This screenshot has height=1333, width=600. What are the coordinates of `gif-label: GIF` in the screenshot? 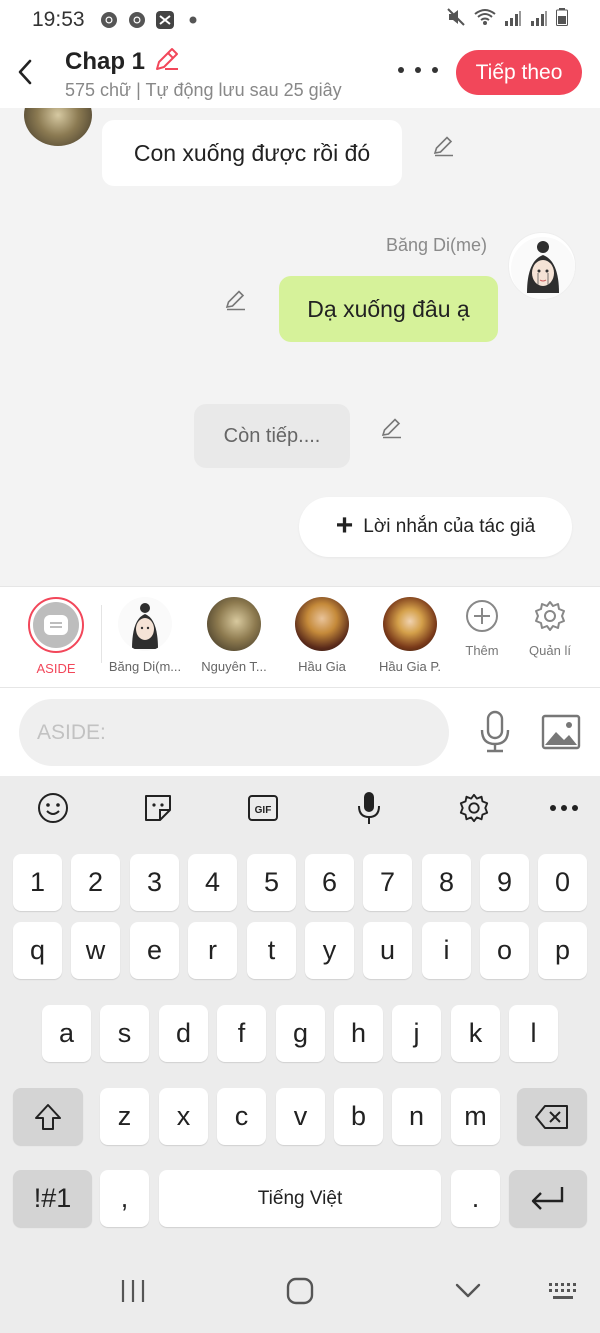 It's located at (263, 810).